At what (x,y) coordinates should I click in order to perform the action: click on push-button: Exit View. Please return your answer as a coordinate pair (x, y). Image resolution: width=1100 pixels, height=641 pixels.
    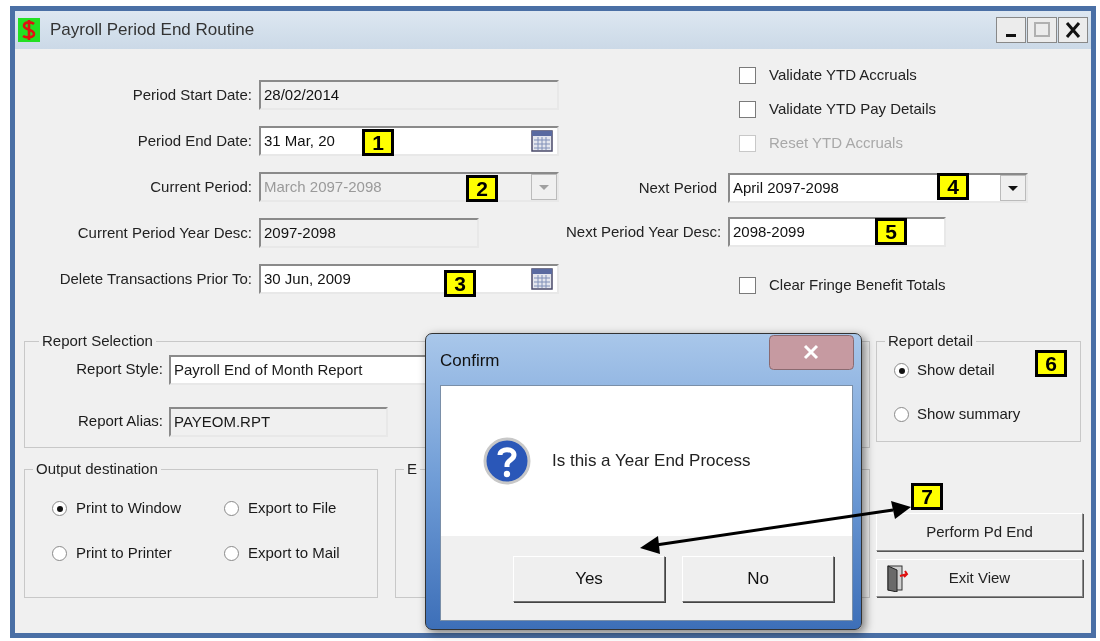
    Looking at the image, I should click on (979, 578).